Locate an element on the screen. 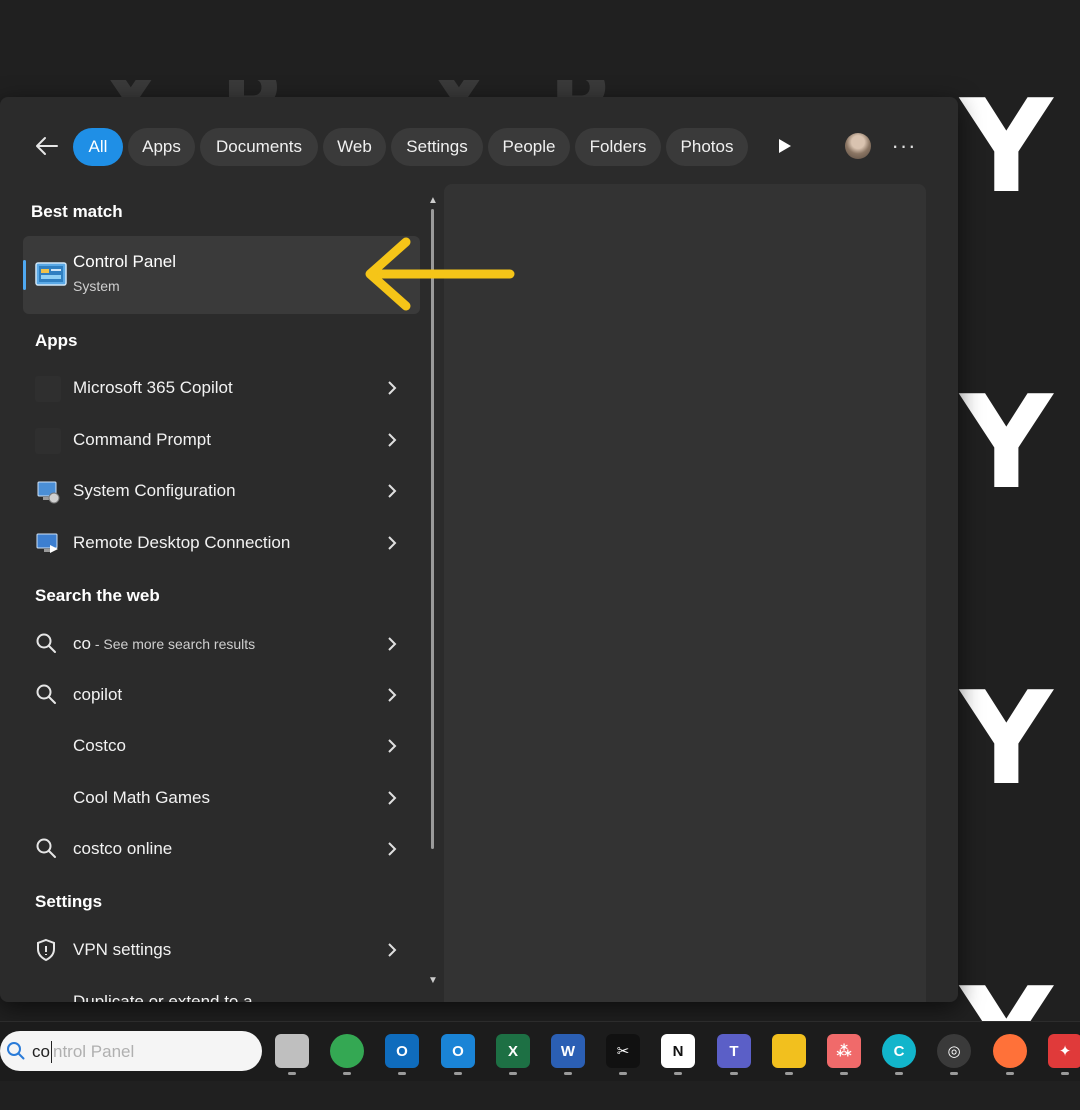 The image size is (1080, 1110). taskbar-chrome-icon is located at coordinates (347, 1051).